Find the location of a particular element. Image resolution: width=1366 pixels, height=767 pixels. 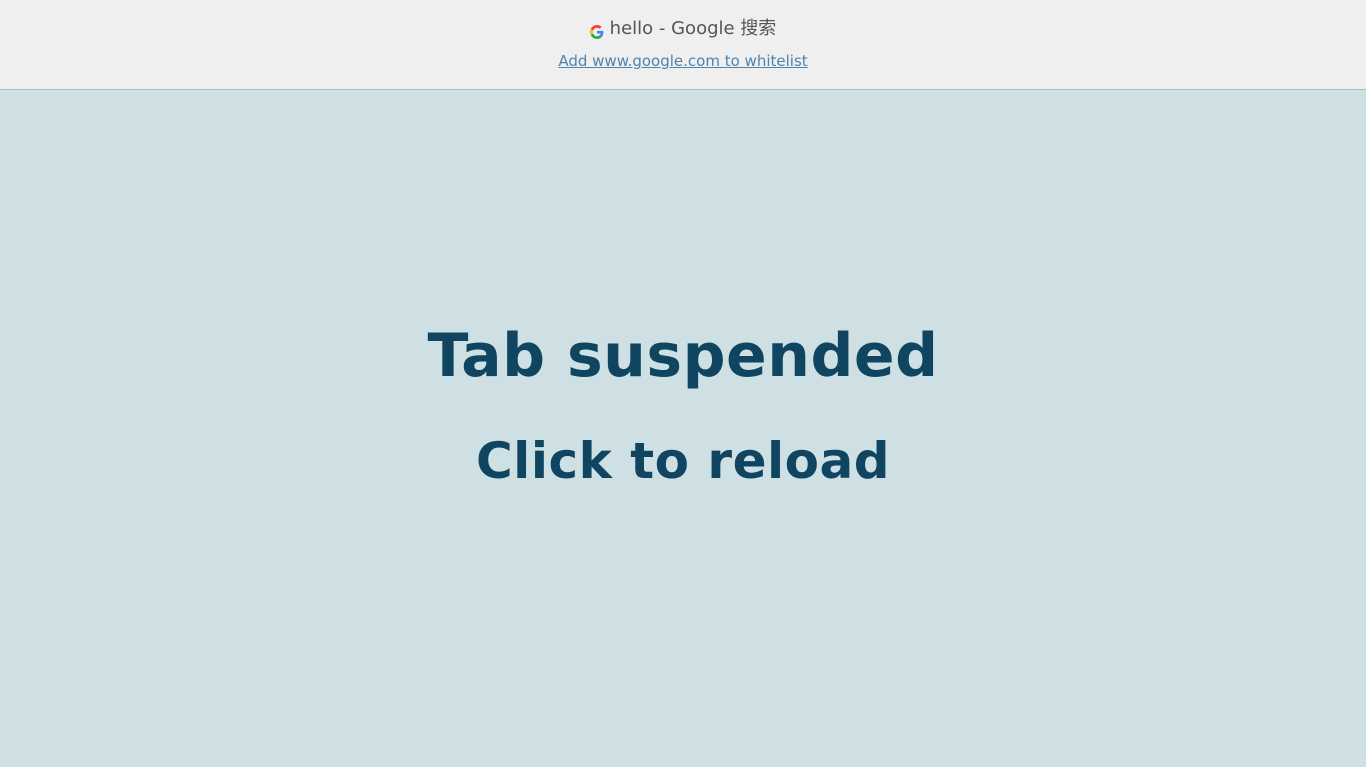

whitelist-link: Add www.google.com to whitelist is located at coordinates (682, 61).